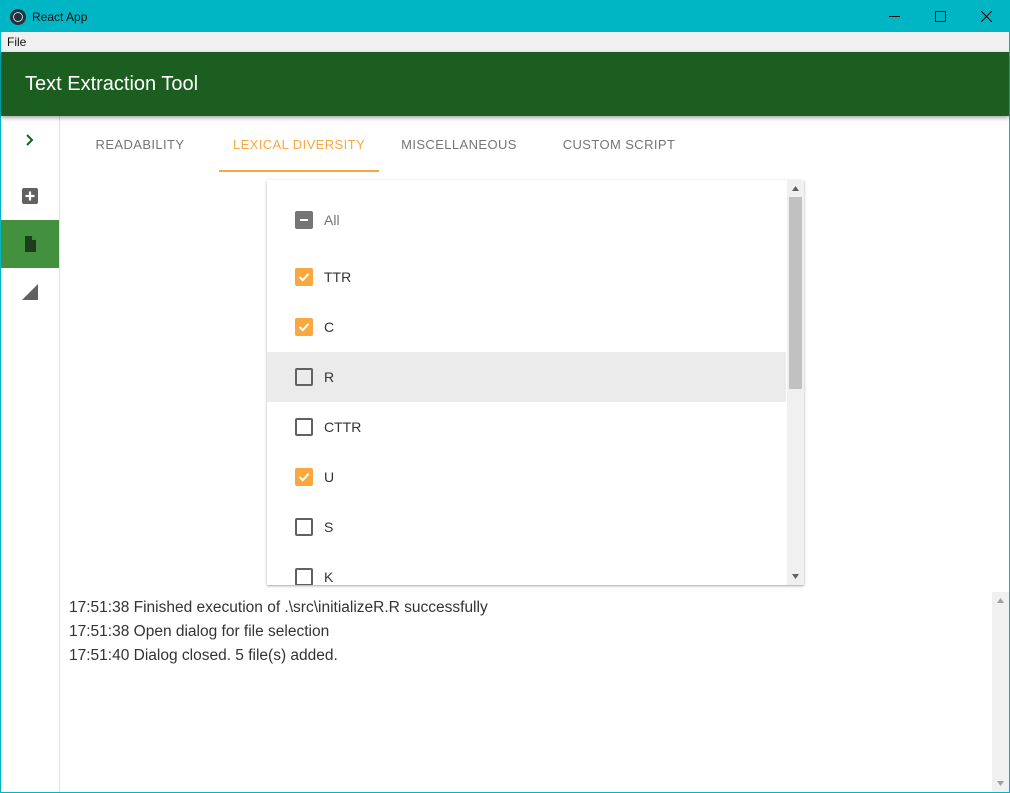 The height and width of the screenshot is (793, 1010). Describe the element at coordinates (338, 277) in the screenshot. I see `list-item-label: TTR` at that location.